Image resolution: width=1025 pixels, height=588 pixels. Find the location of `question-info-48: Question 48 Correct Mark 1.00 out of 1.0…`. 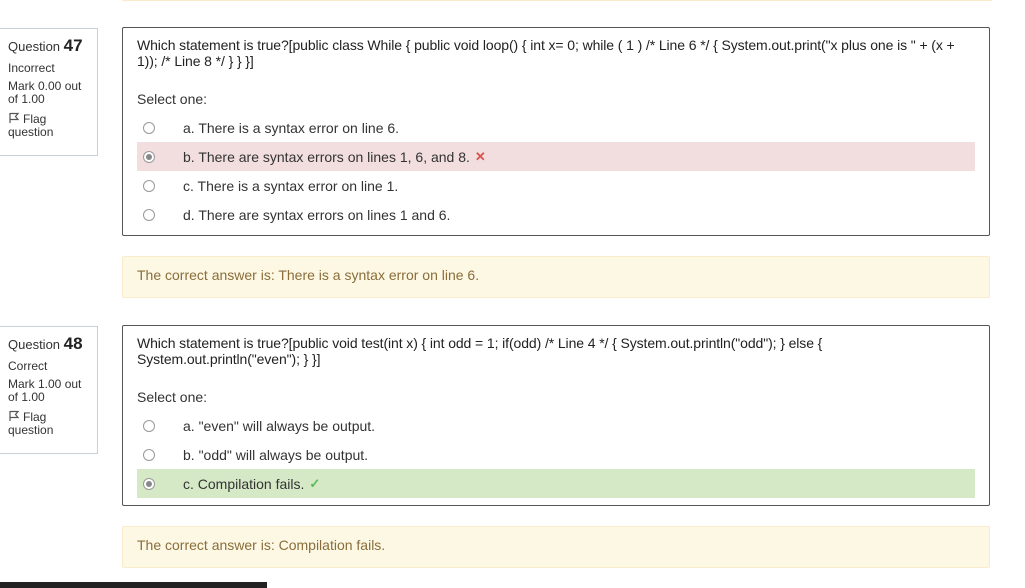

question-info-48: Question 48 Correct Mark 1.00 out of 1.0… is located at coordinates (49, 390).